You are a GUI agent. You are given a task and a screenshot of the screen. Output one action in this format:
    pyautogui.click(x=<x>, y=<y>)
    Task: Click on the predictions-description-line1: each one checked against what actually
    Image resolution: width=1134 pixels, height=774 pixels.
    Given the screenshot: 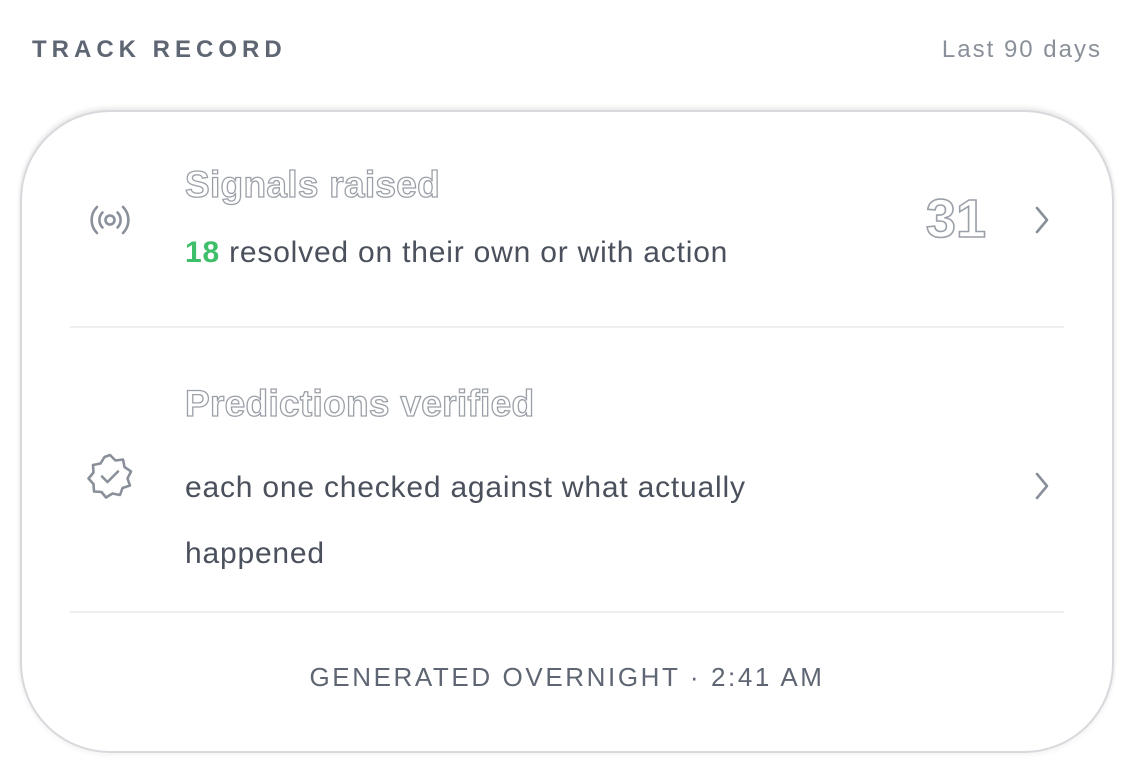 What is the action you would take?
    pyautogui.click(x=465, y=487)
    